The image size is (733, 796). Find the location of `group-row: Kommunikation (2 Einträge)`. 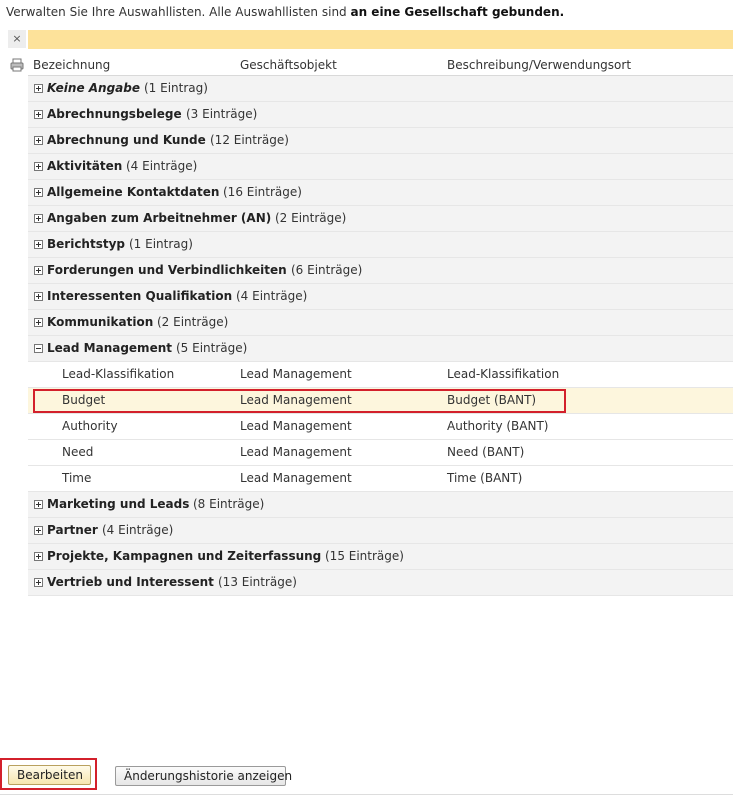

group-row: Kommunikation (2 Einträge) is located at coordinates (380, 323).